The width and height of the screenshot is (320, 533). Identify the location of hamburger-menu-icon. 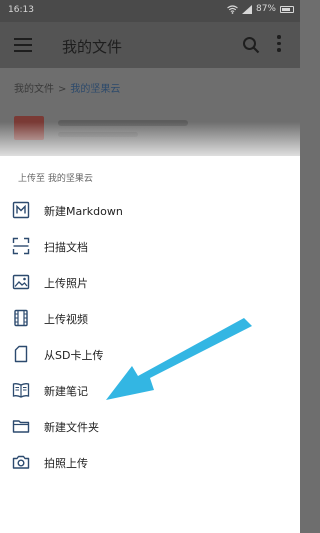
(23, 45).